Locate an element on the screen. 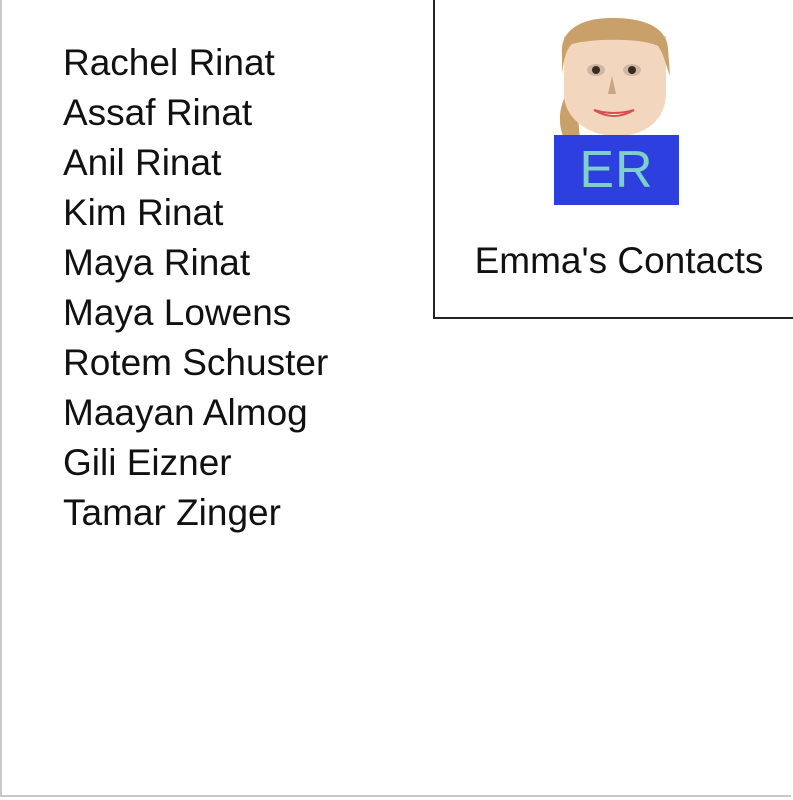  contact-item: Rachel Rinat is located at coordinates (195, 63).